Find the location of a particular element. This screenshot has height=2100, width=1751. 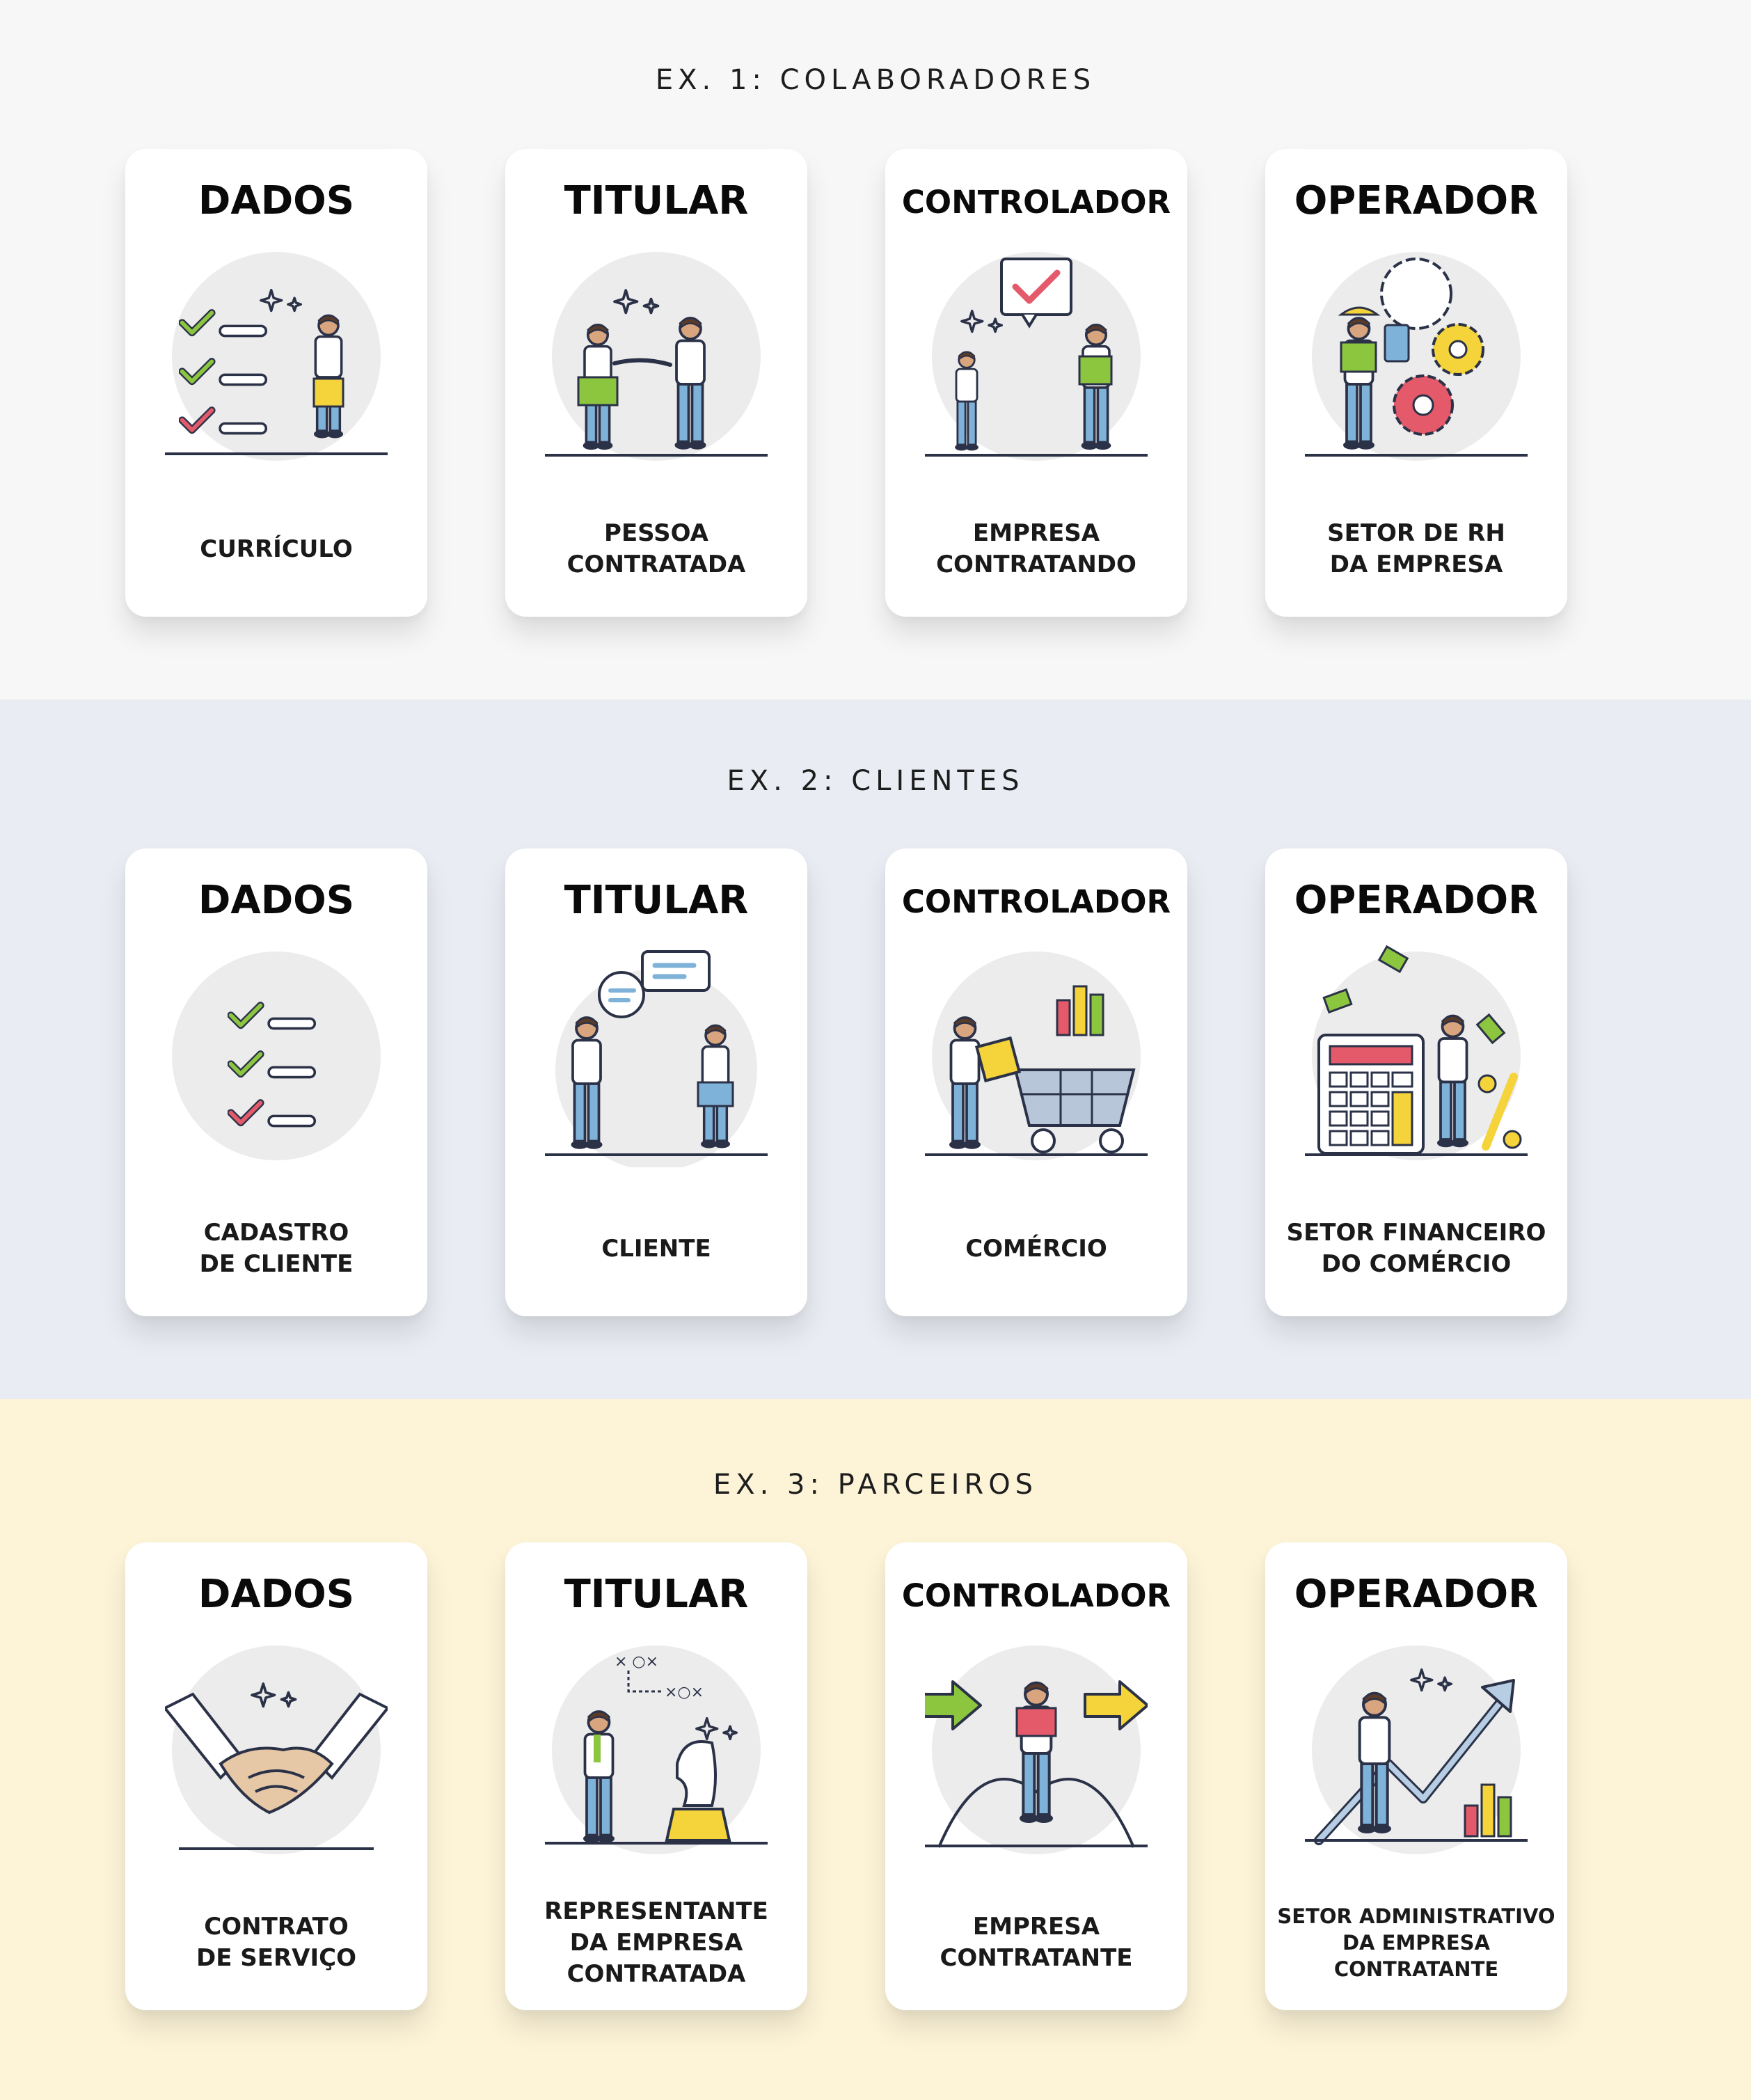

card-dados: DADOS CURRÍCULO is located at coordinates (276, 383).